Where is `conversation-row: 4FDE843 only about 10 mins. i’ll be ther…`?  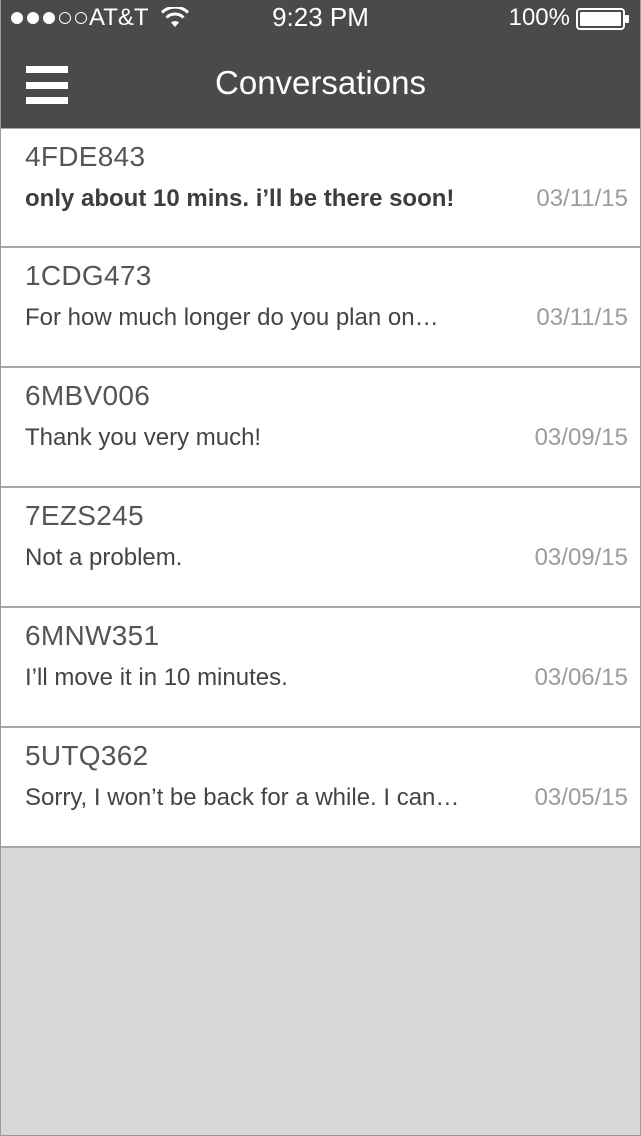
conversation-row: 4FDE843 only about 10 mins. i’ll be ther… is located at coordinates (320, 188).